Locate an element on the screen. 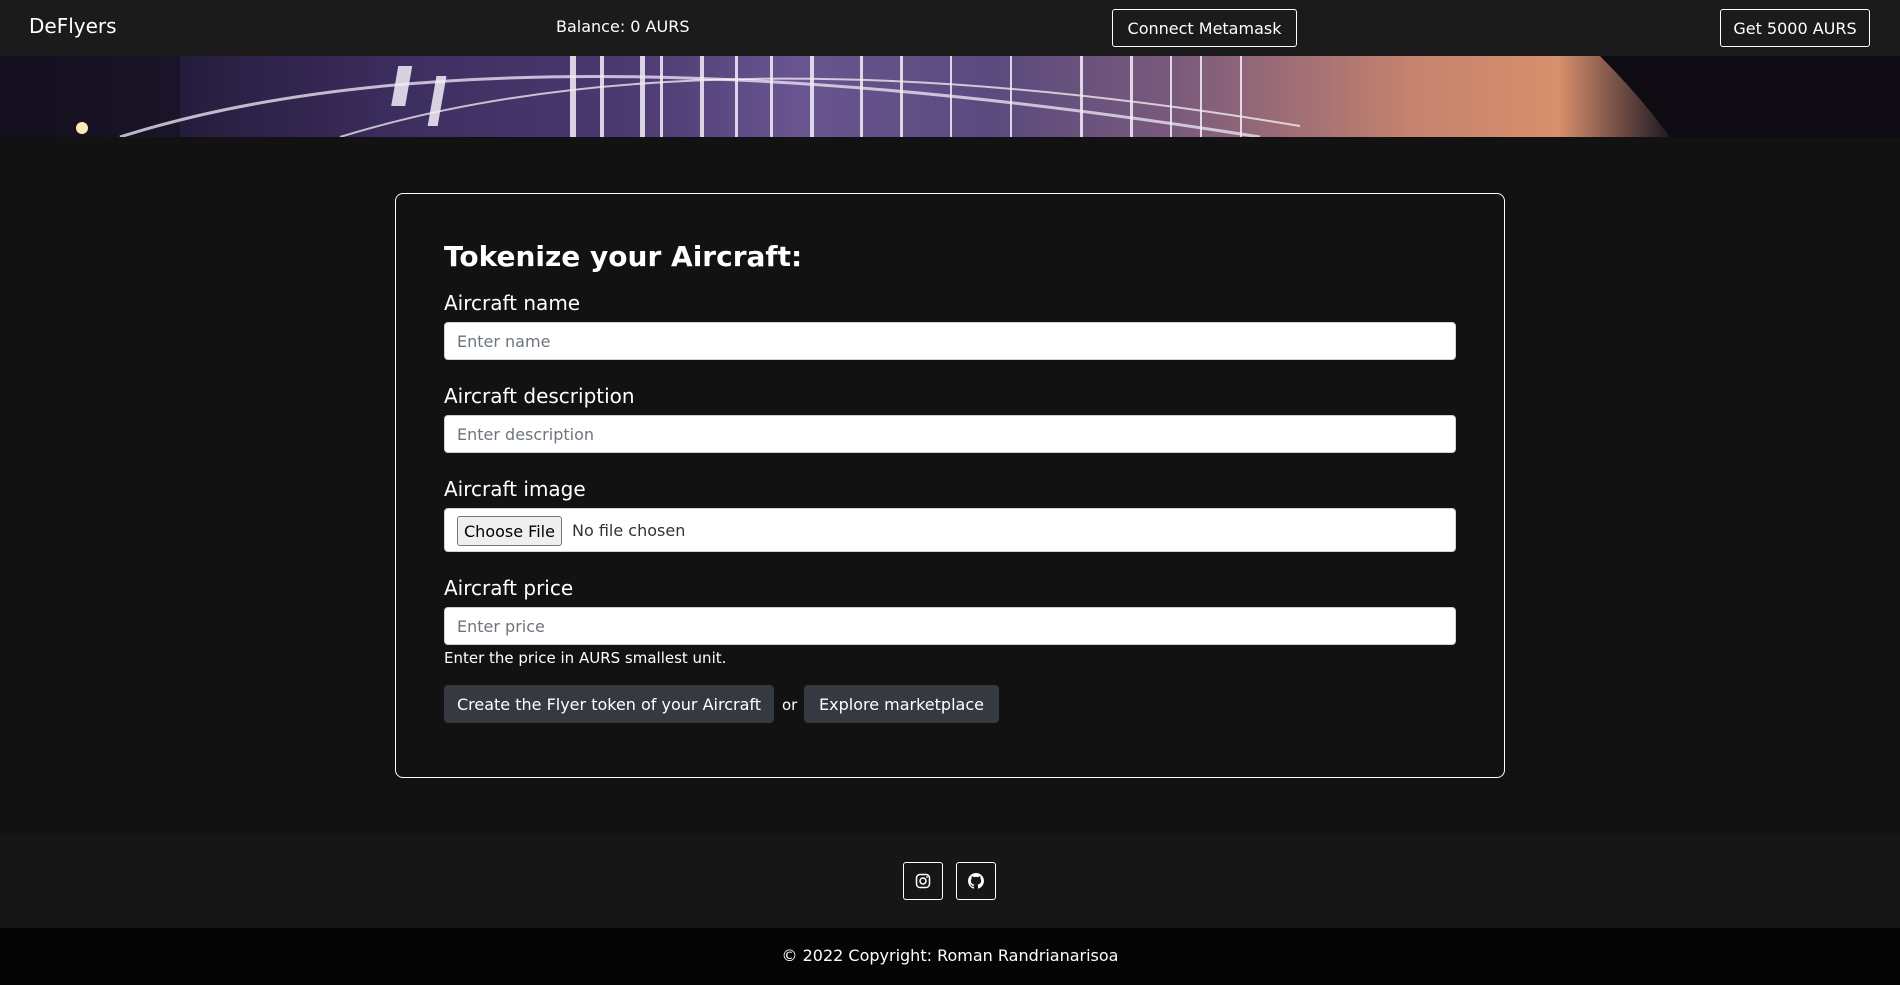 This screenshot has height=985, width=1900. aircraft-image-label: Aircraft image is located at coordinates (515, 489).